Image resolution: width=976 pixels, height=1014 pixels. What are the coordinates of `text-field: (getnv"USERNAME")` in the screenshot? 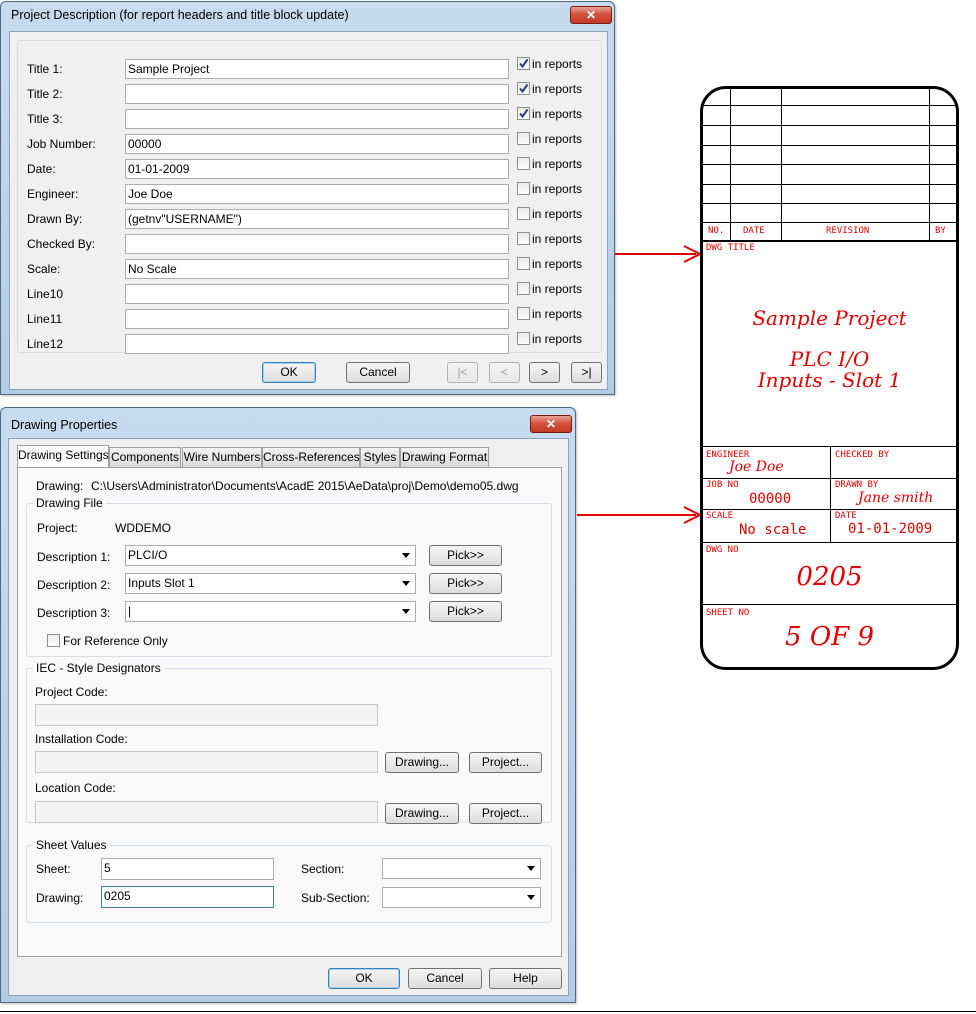 It's located at (317, 219).